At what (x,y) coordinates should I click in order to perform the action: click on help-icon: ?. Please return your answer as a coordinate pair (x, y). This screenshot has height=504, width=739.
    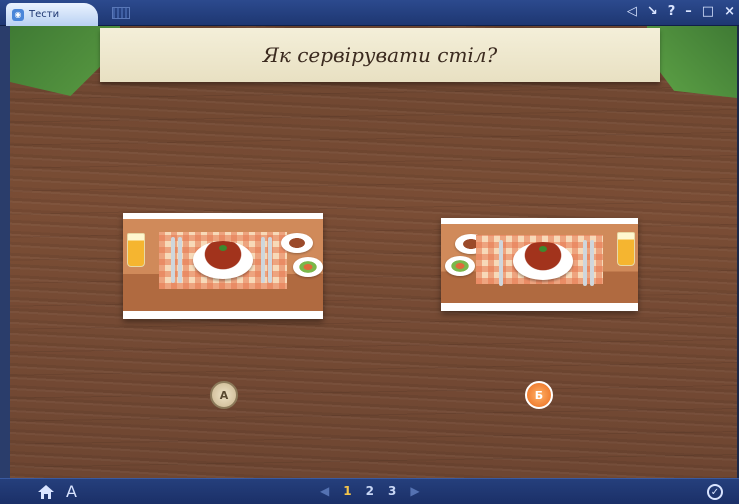
    Looking at the image, I should click on (672, 12).